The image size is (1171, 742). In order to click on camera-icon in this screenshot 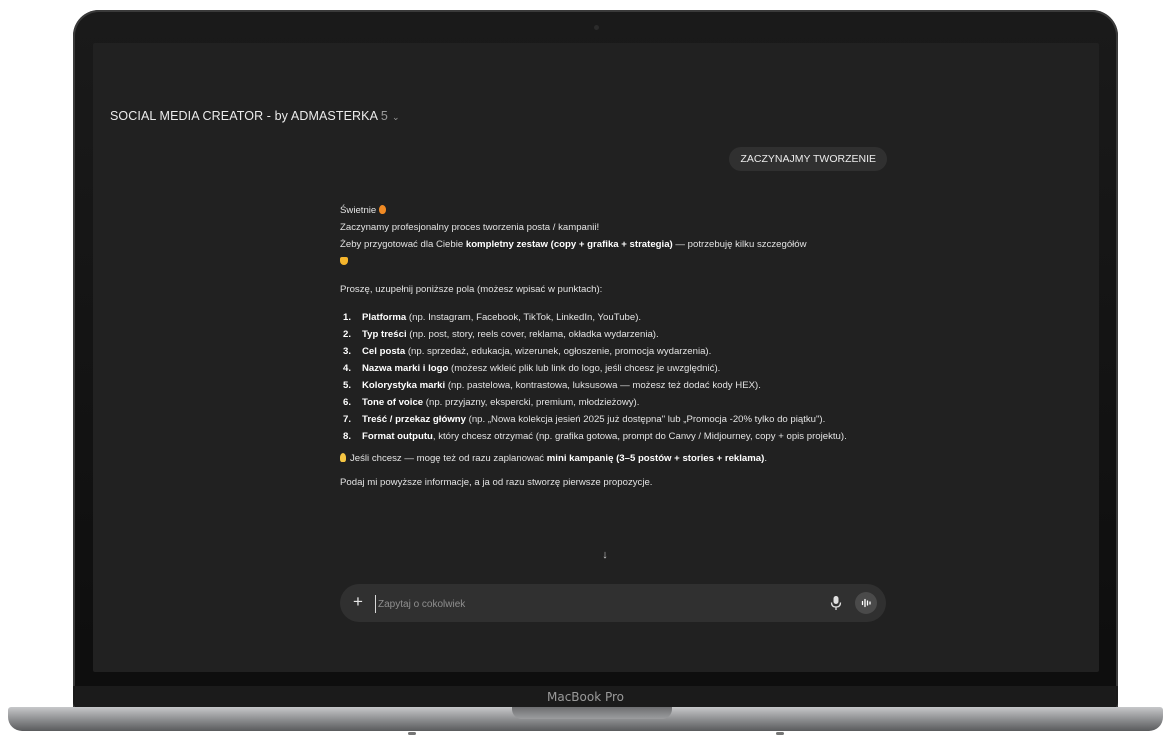, I will do `click(596, 27)`.